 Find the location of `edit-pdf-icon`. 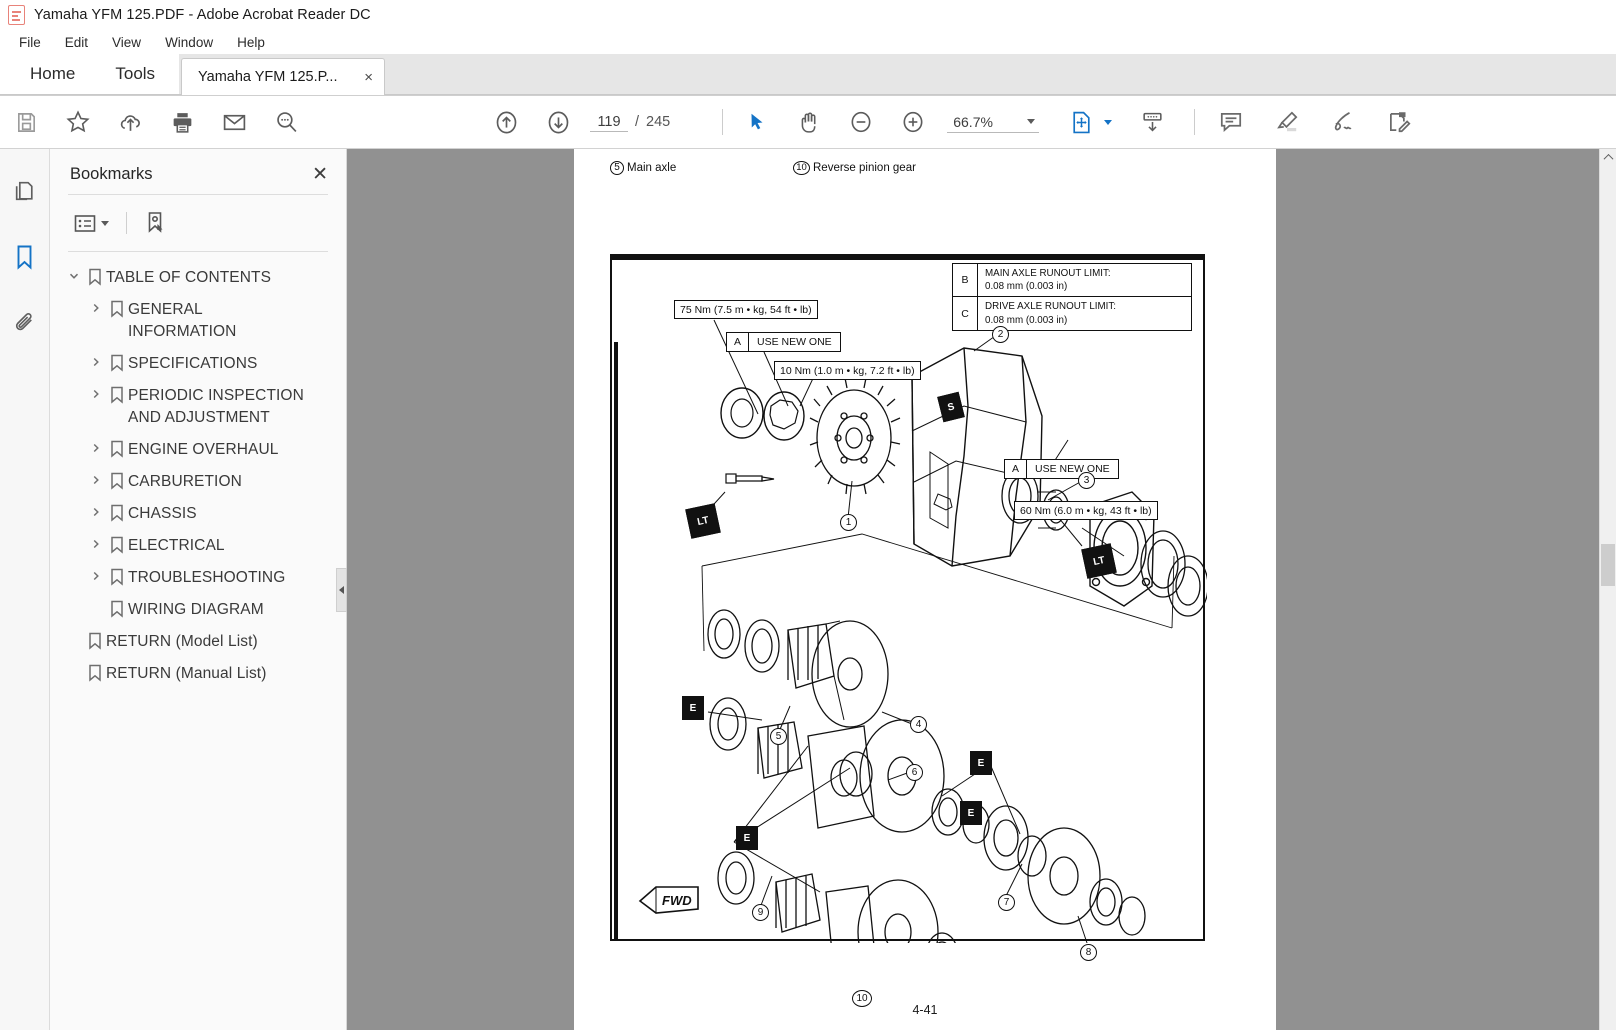

edit-pdf-icon is located at coordinates (1399, 122).